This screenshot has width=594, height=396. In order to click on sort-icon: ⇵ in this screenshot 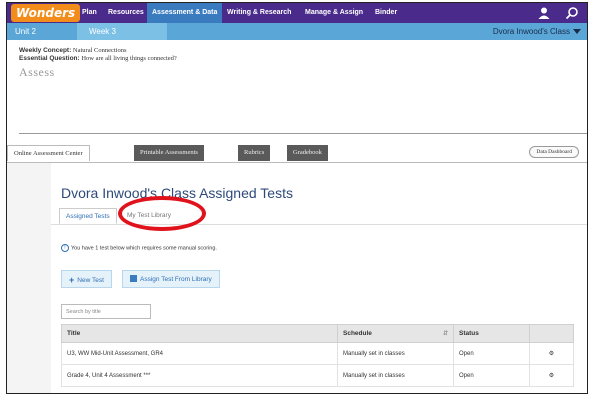, I will do `click(445, 333)`.